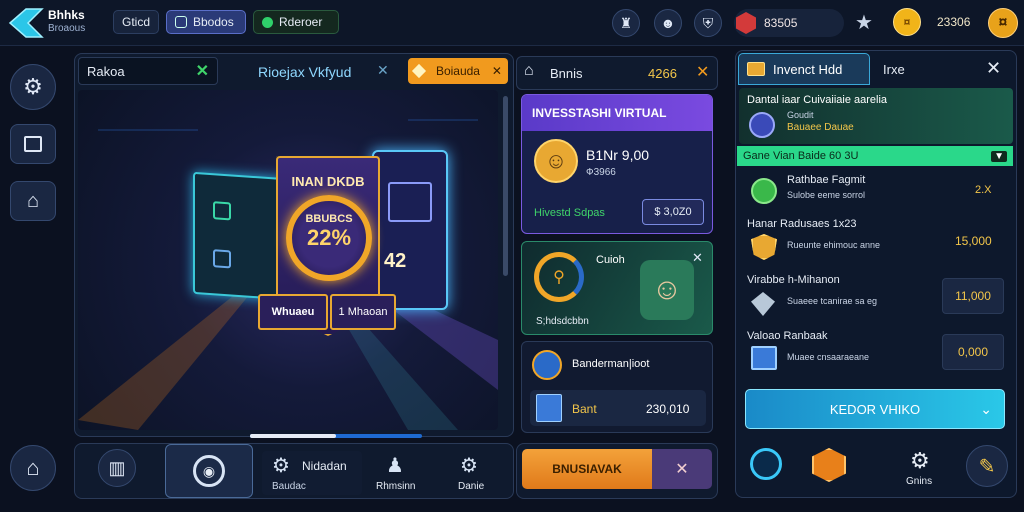  Describe the element at coordinates (875, 156) in the screenshot. I see `side-banner: Gane Vian Baide 60 3U ▼` at that location.